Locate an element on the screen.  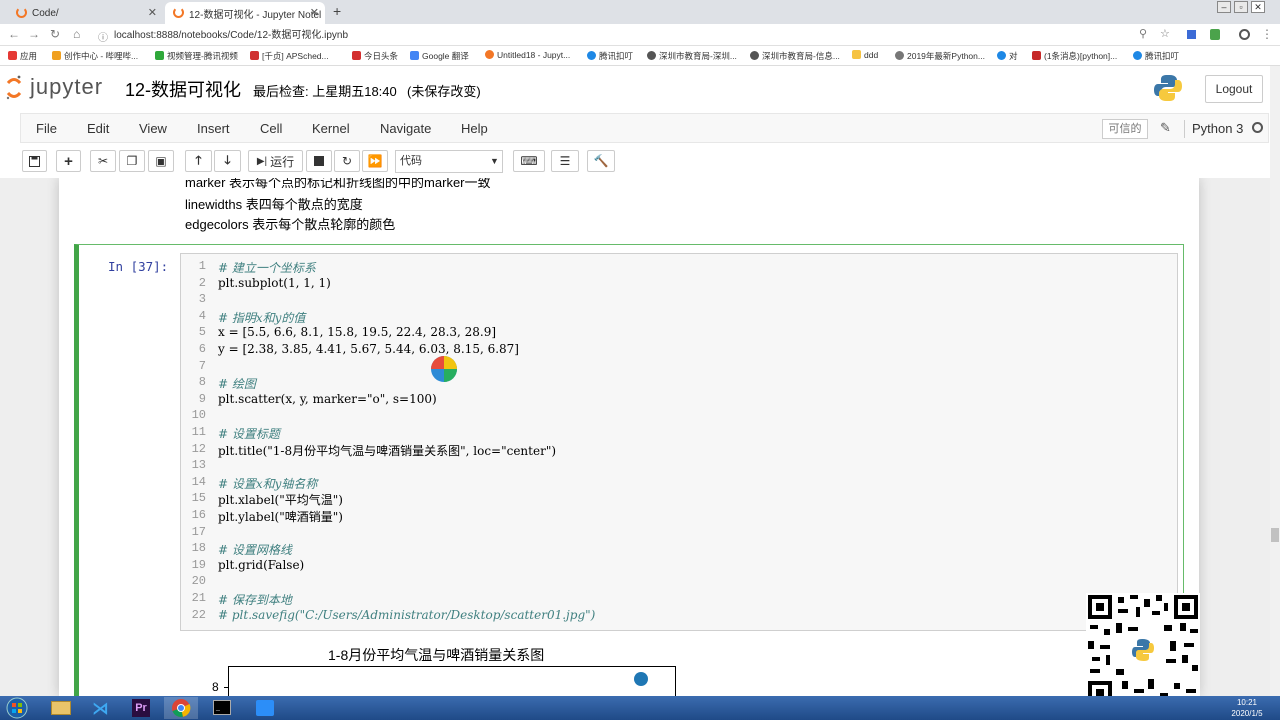
insert-cell-button: + is located at coordinates (68, 161).